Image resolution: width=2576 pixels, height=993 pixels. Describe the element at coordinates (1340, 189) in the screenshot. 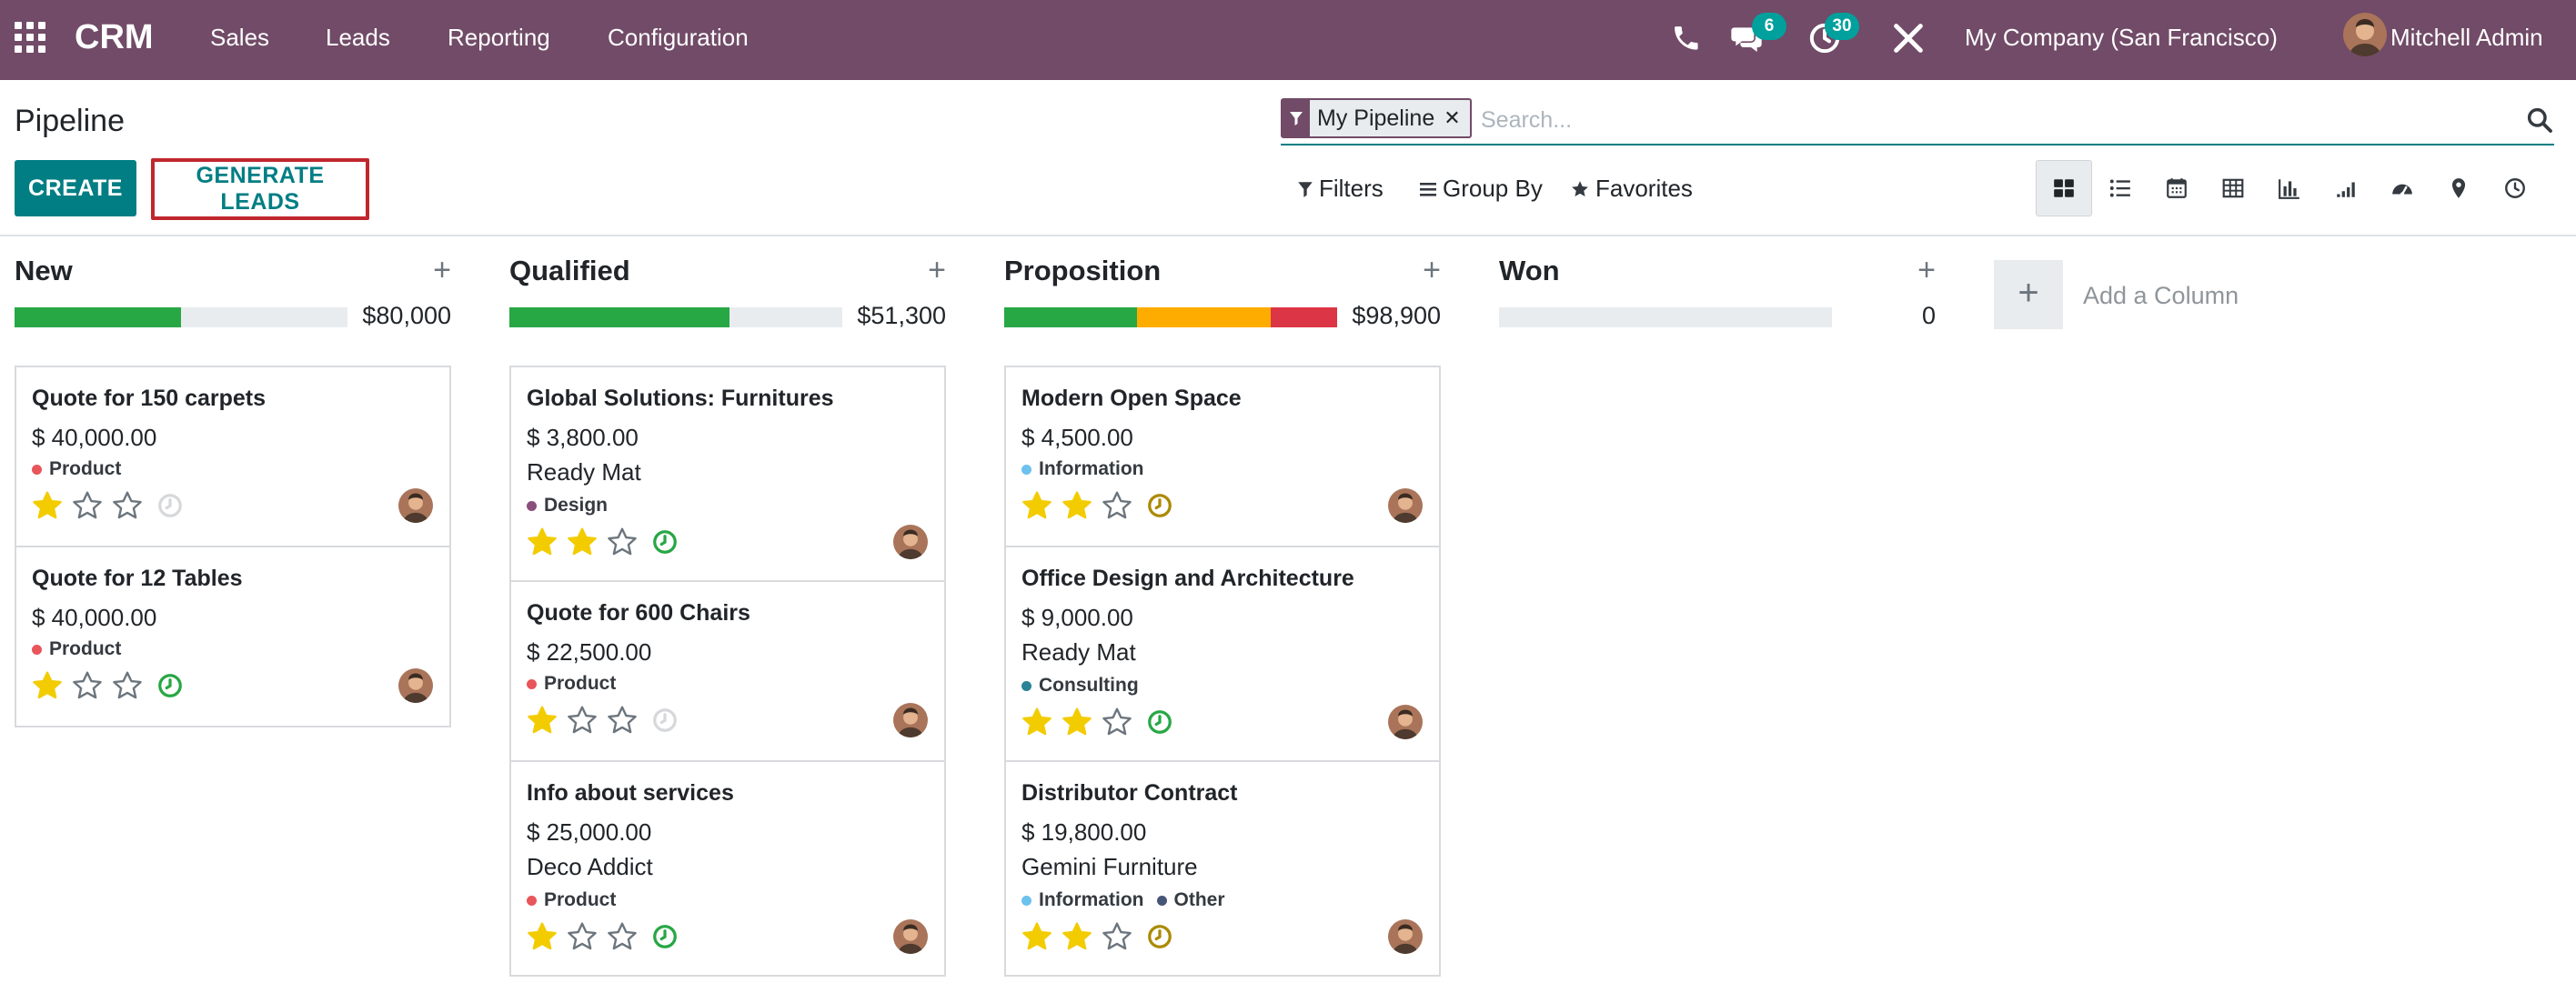

I see `filters-button: Filters` at that location.